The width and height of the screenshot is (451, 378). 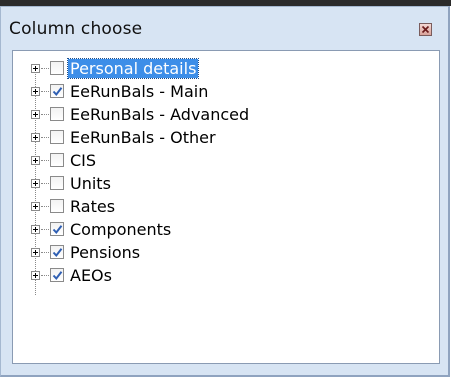 What do you see at coordinates (223, 276) in the screenshot?
I see `tree-item: AEOs` at bounding box center [223, 276].